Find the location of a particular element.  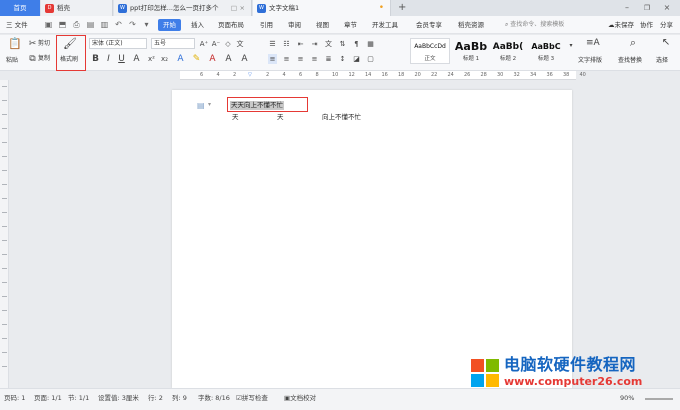

font-size-select: 五号 is located at coordinates (173, 43).